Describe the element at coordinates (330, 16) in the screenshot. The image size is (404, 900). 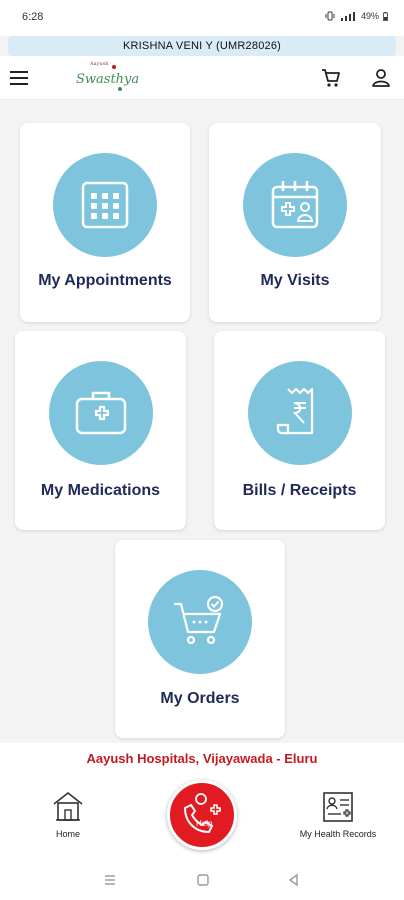
I see `vibrate-icon` at that location.